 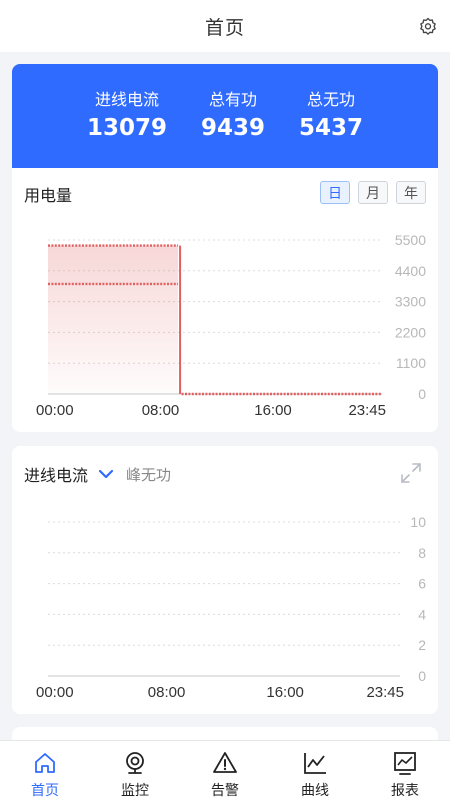 What do you see at coordinates (126, 128) in the screenshot?
I see `kpi-value: 13079` at bounding box center [126, 128].